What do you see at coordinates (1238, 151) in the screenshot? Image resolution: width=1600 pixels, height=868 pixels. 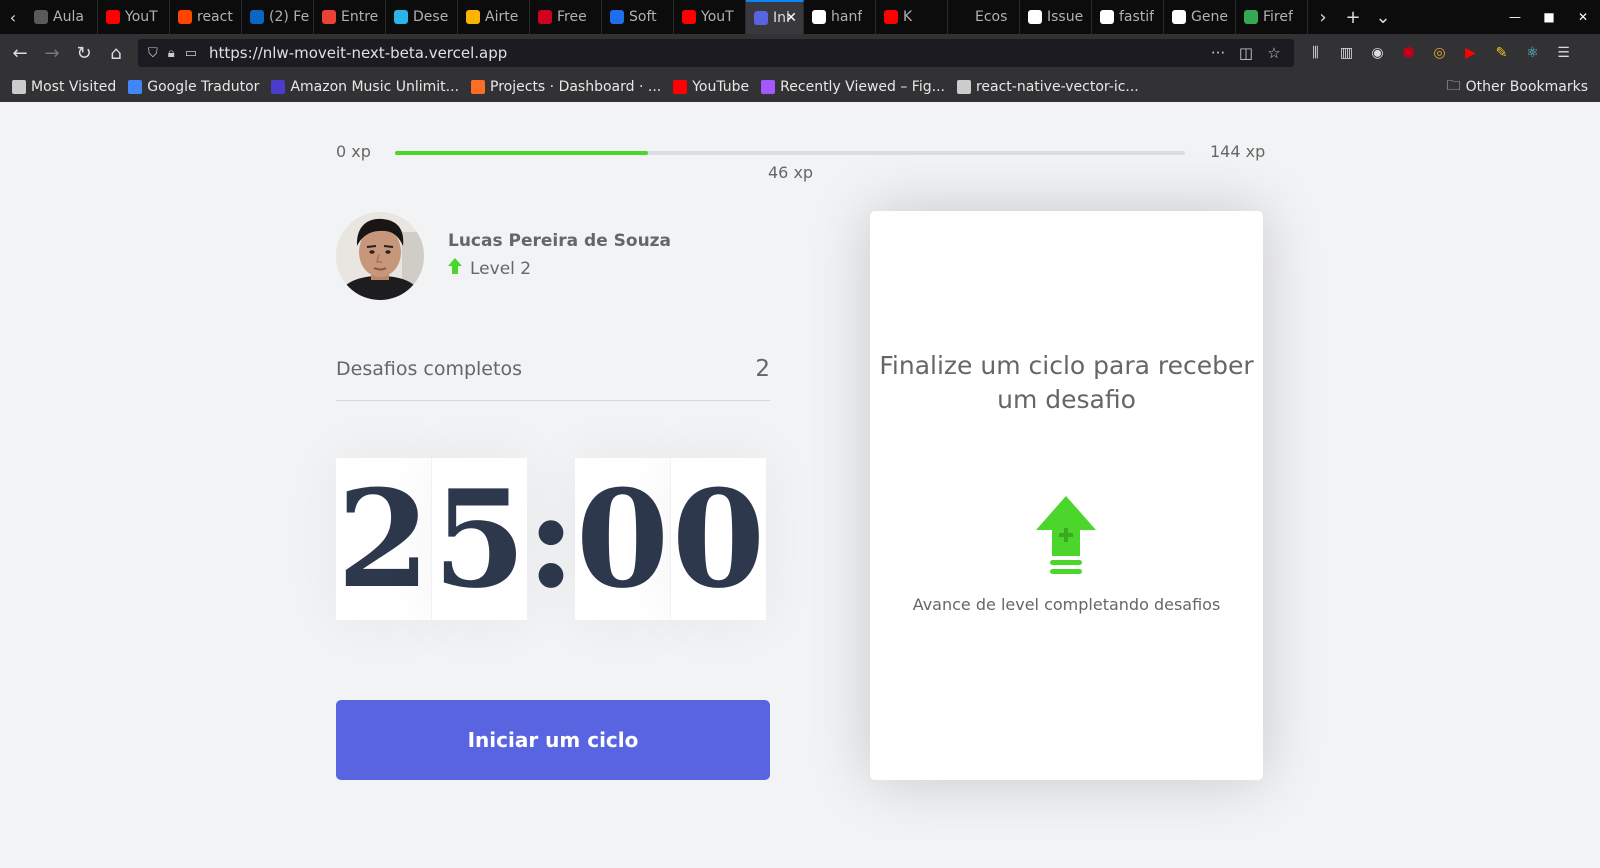 I see `xp-max-label: 144 xp` at bounding box center [1238, 151].